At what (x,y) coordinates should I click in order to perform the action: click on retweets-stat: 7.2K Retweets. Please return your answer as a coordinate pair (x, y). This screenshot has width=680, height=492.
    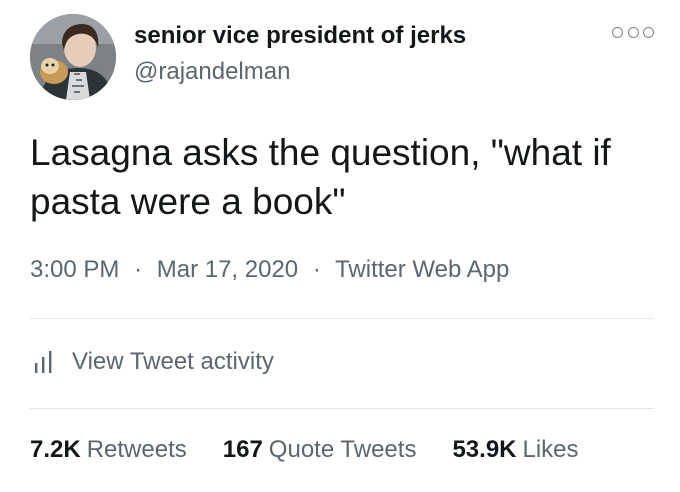
    Looking at the image, I should click on (108, 450).